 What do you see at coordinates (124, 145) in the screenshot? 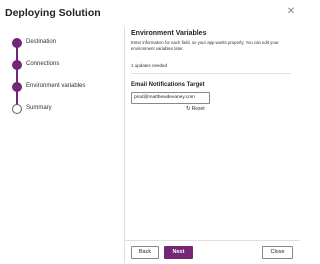
I see `vertical-divider` at bounding box center [124, 145].